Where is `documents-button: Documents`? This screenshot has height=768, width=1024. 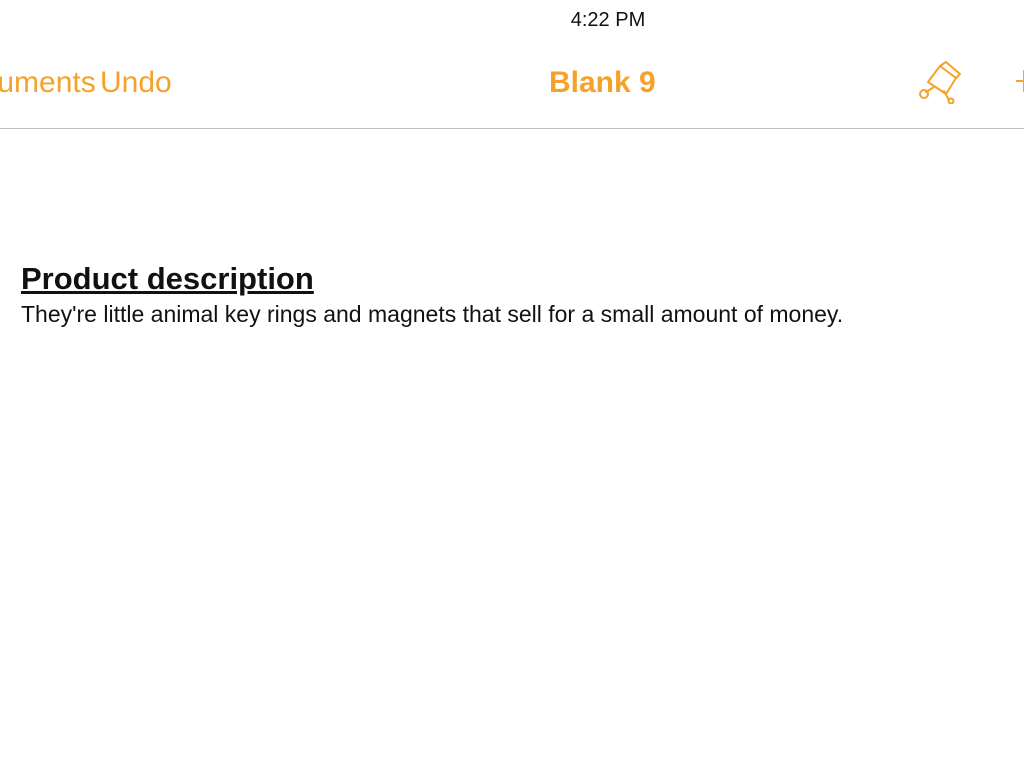 documents-button: Documents is located at coordinates (48, 83).